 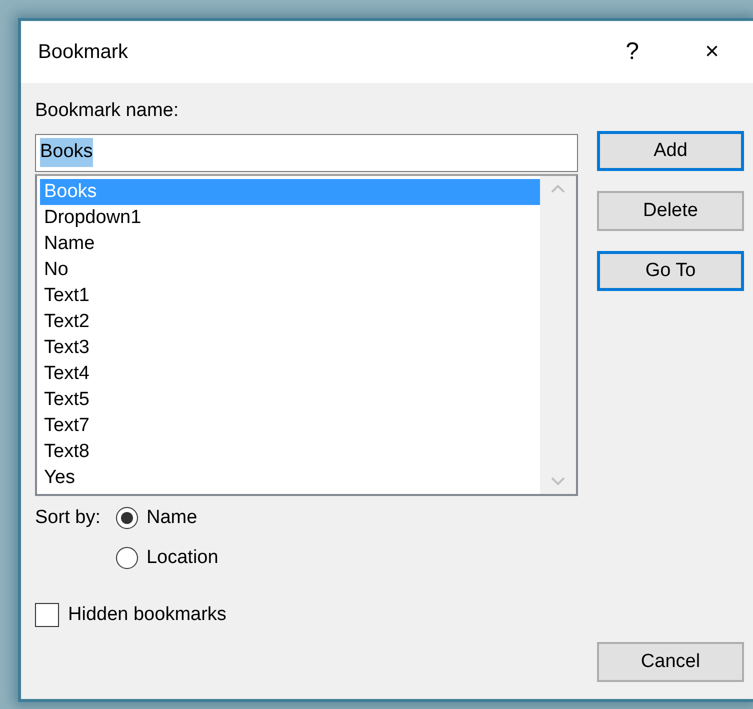 What do you see at coordinates (290, 451) in the screenshot?
I see `list-item: Text8` at bounding box center [290, 451].